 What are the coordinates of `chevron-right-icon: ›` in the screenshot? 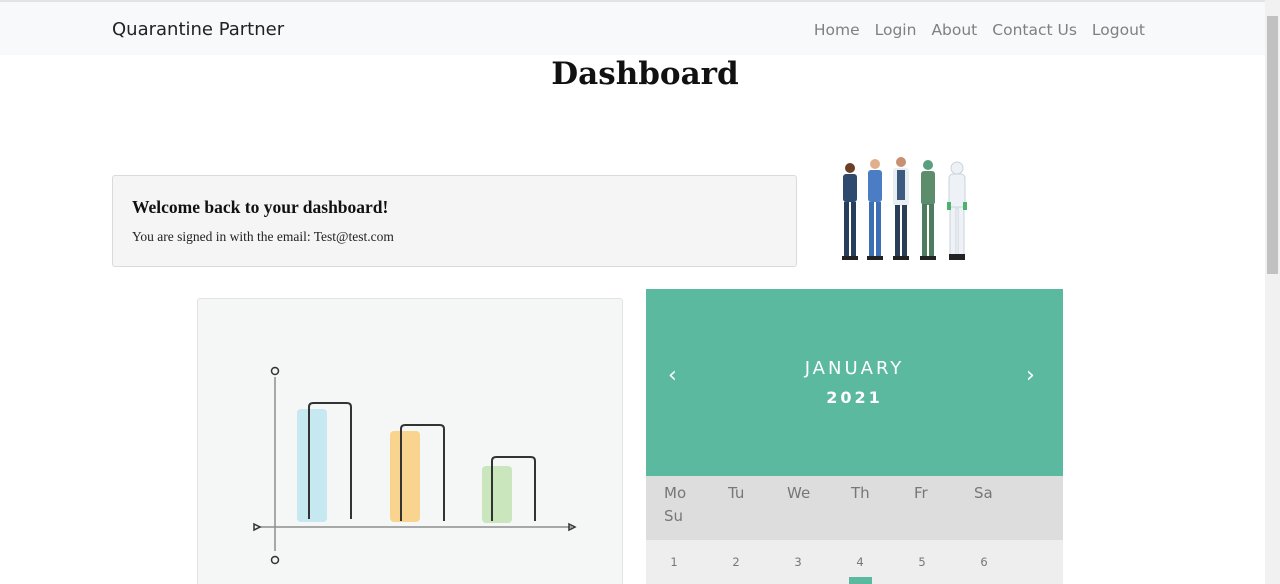 It's located at (1030, 375).